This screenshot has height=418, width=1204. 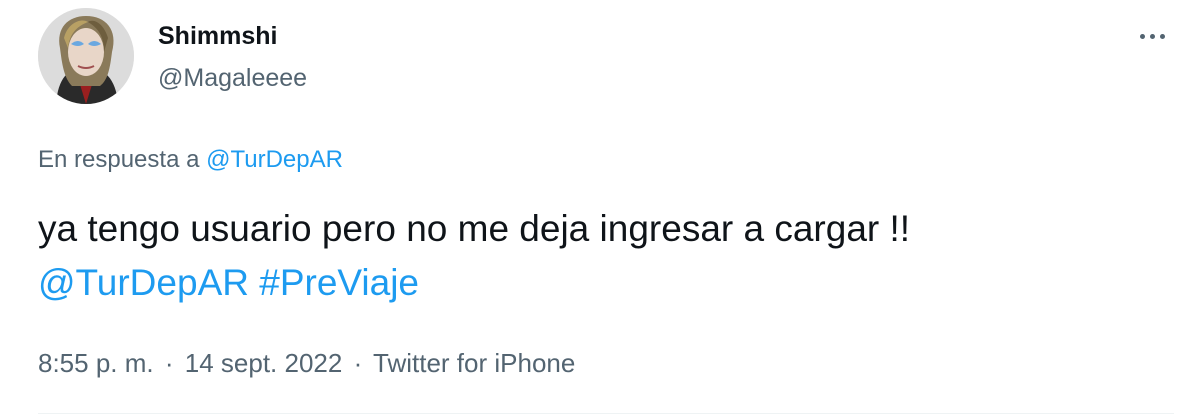 I want to click on tweet-links: @TurDepAR #PreViaje, so click(x=228, y=283).